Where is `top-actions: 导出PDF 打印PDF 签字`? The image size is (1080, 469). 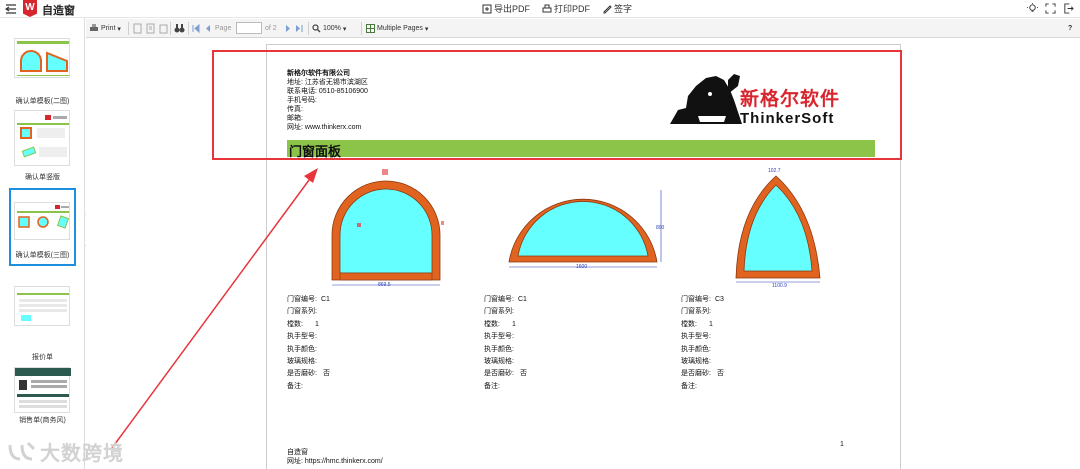 top-actions: 导出PDF 打印PDF 签字 is located at coordinates (557, 8).